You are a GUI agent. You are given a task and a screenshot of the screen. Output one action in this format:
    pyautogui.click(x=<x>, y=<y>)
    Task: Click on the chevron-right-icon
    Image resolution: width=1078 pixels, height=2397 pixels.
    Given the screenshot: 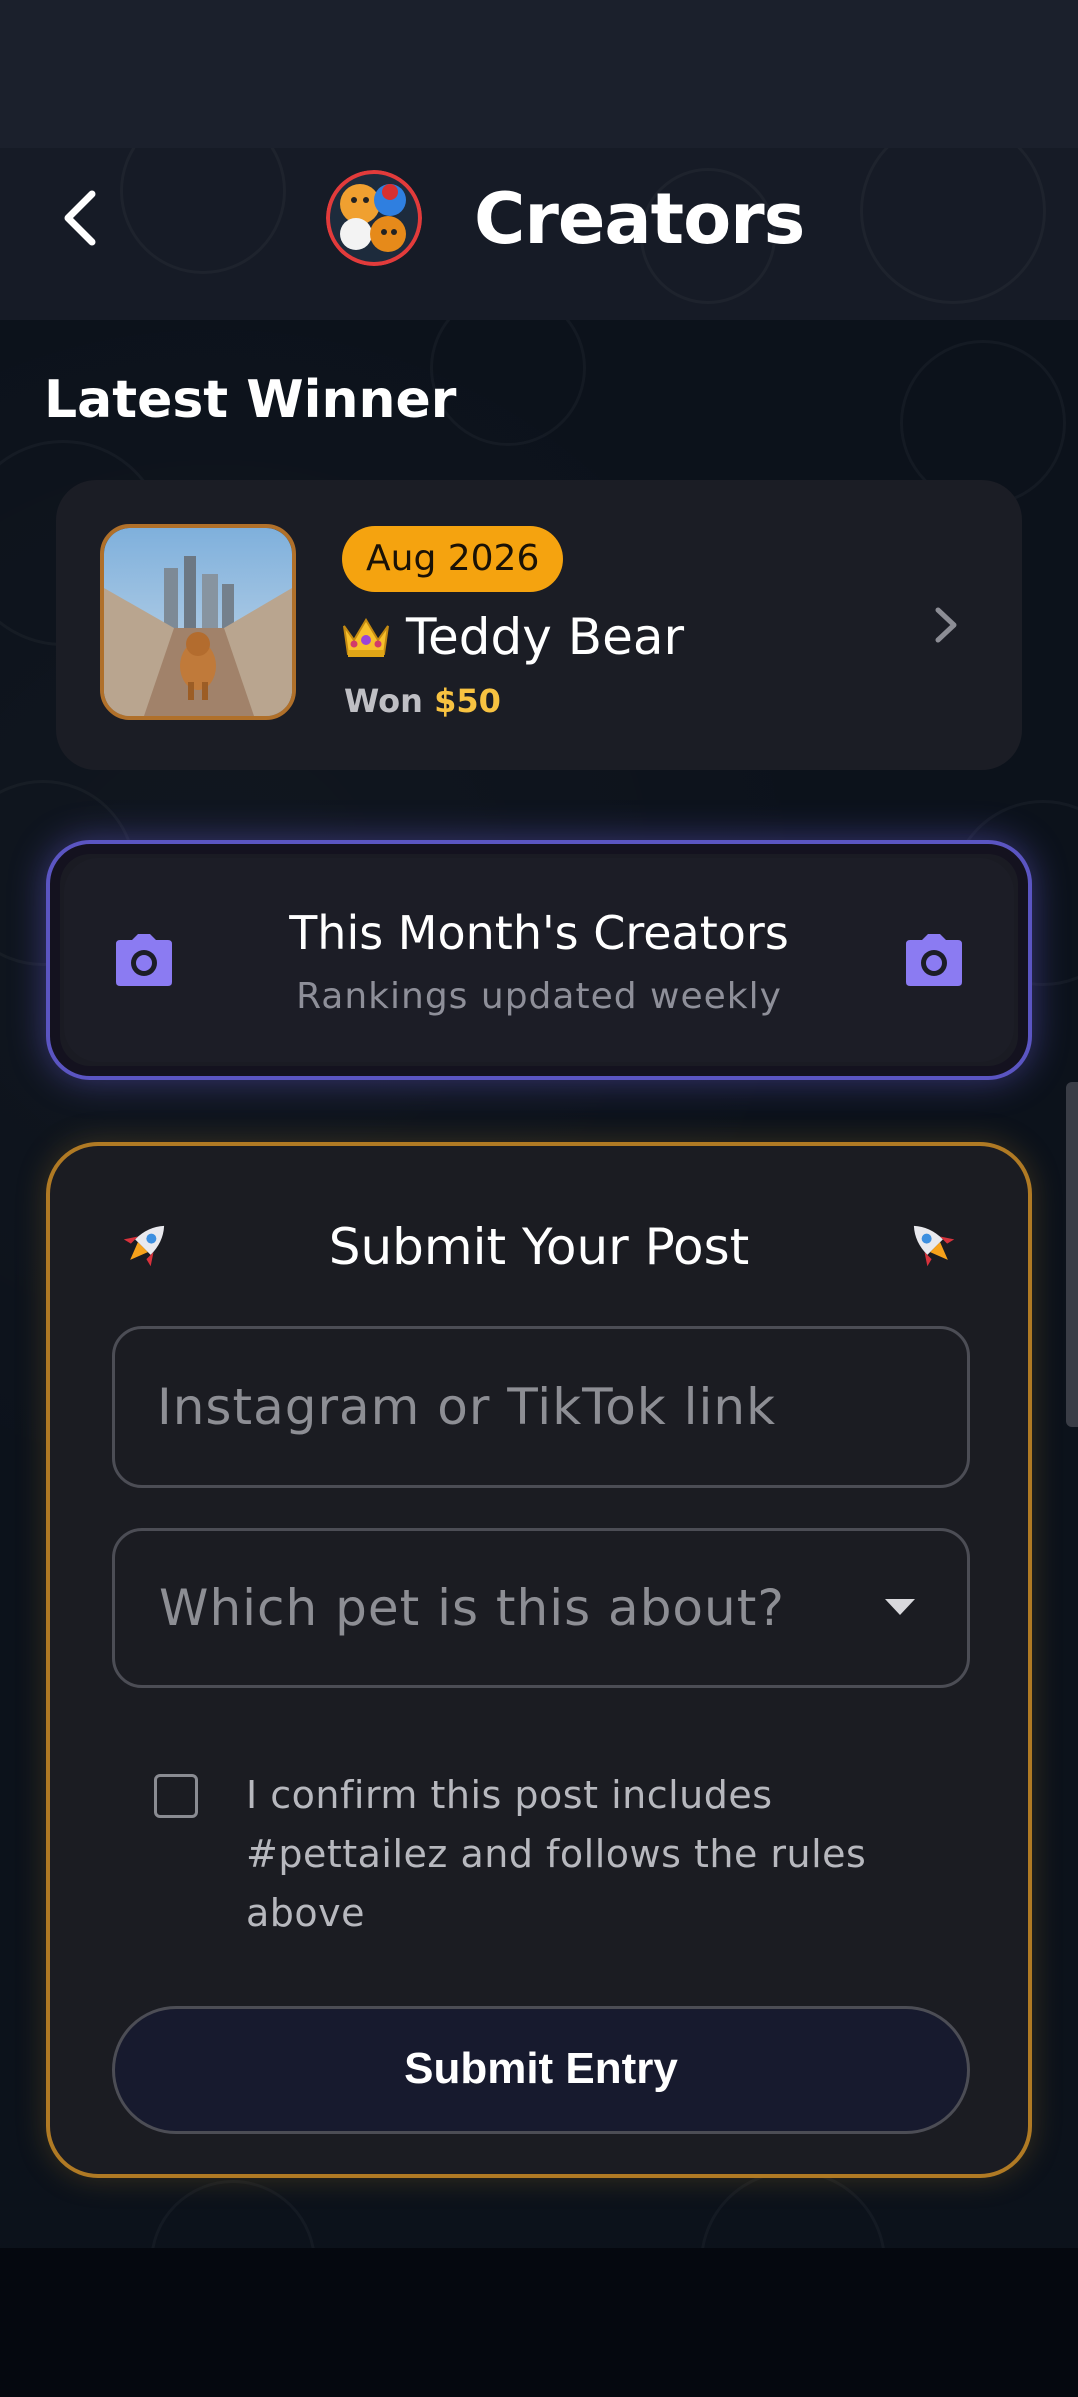 What is the action you would take?
    pyautogui.click(x=946, y=625)
    